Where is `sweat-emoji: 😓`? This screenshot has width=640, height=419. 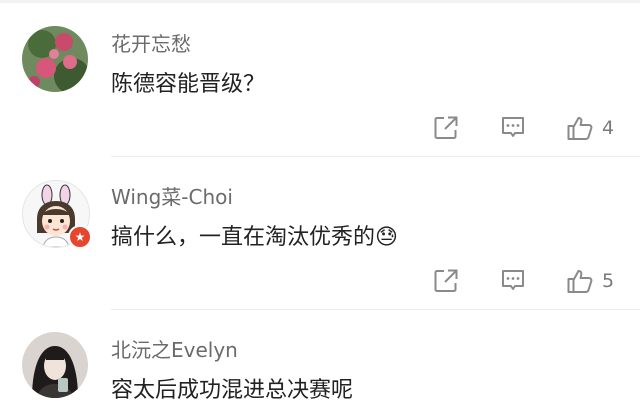 sweat-emoji: 😓 is located at coordinates (386, 237).